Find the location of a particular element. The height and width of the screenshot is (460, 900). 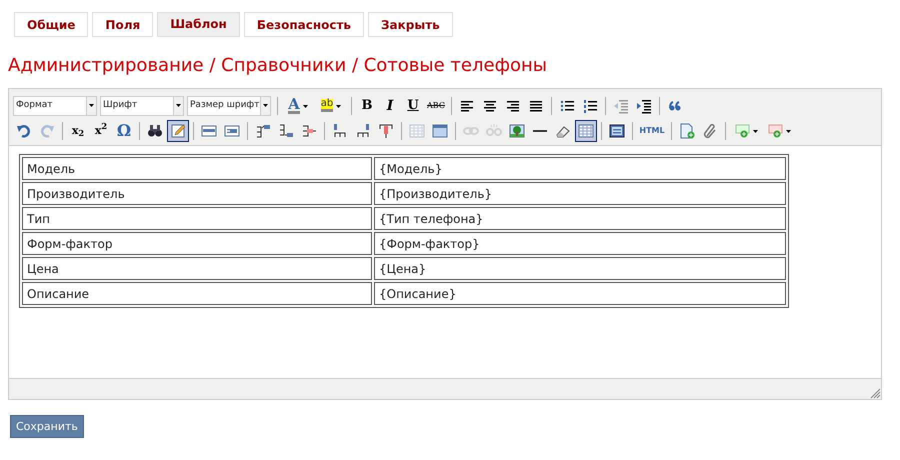

paperclip-icon is located at coordinates (710, 130).